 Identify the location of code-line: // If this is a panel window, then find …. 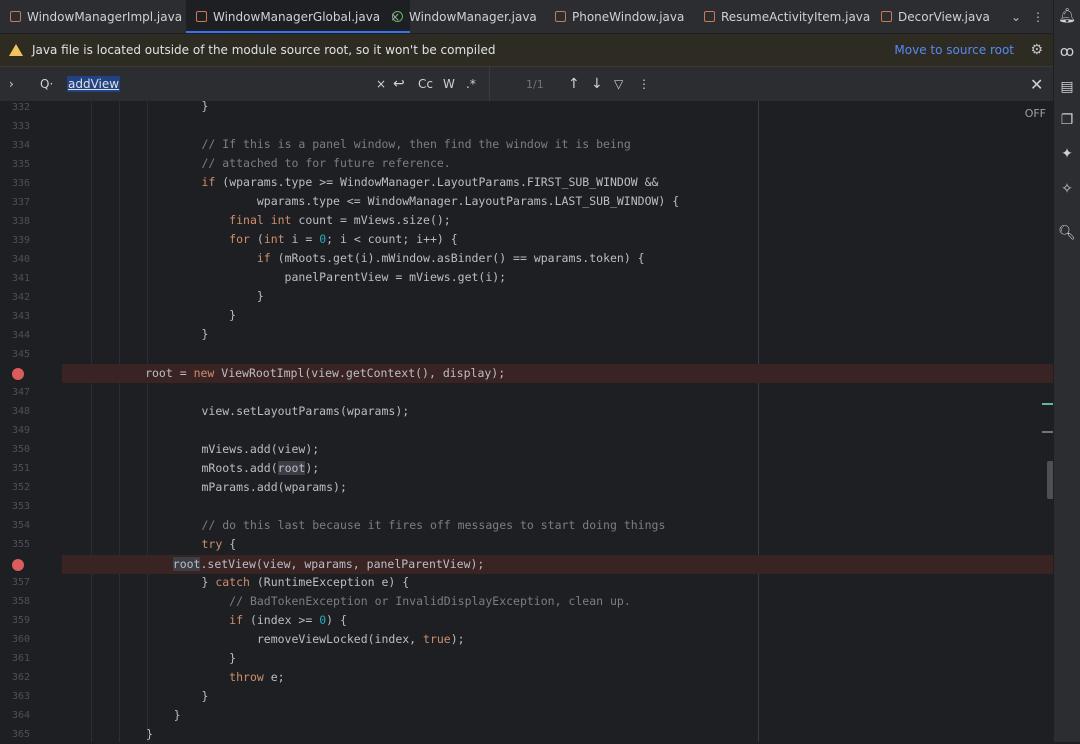
(416, 144).